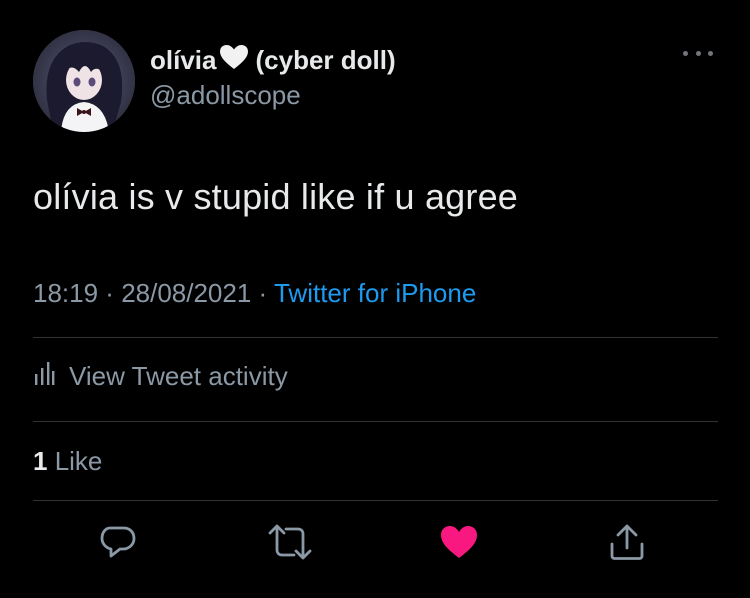  I want to click on heart-filled-icon, so click(459, 544).